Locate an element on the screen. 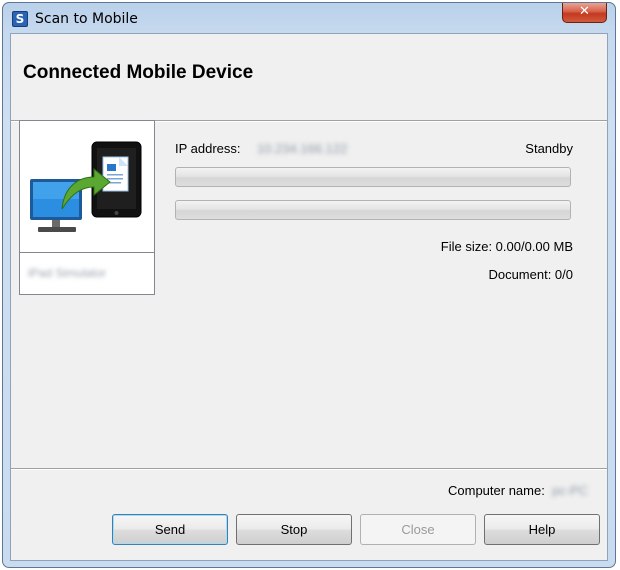 This screenshot has height=570, width=620. help-button: Help is located at coordinates (542, 529).